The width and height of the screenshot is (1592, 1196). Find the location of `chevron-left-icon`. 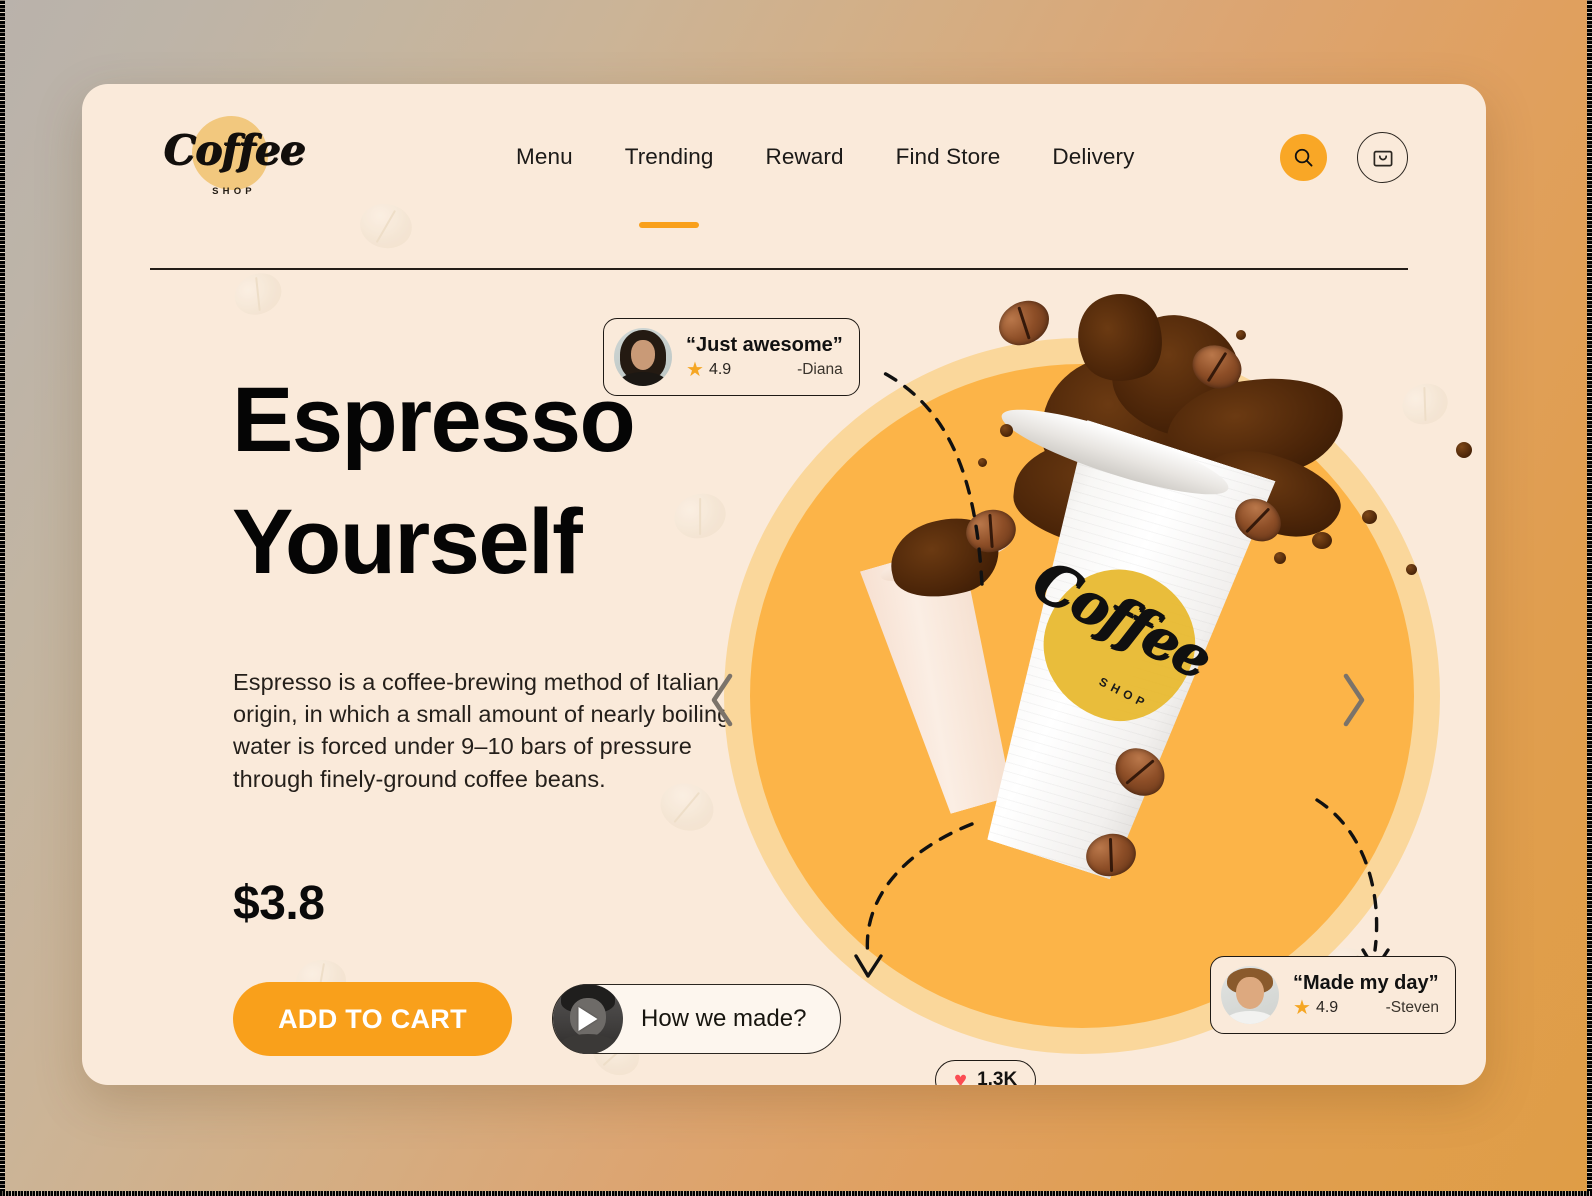

chevron-left-icon is located at coordinates (722, 700).